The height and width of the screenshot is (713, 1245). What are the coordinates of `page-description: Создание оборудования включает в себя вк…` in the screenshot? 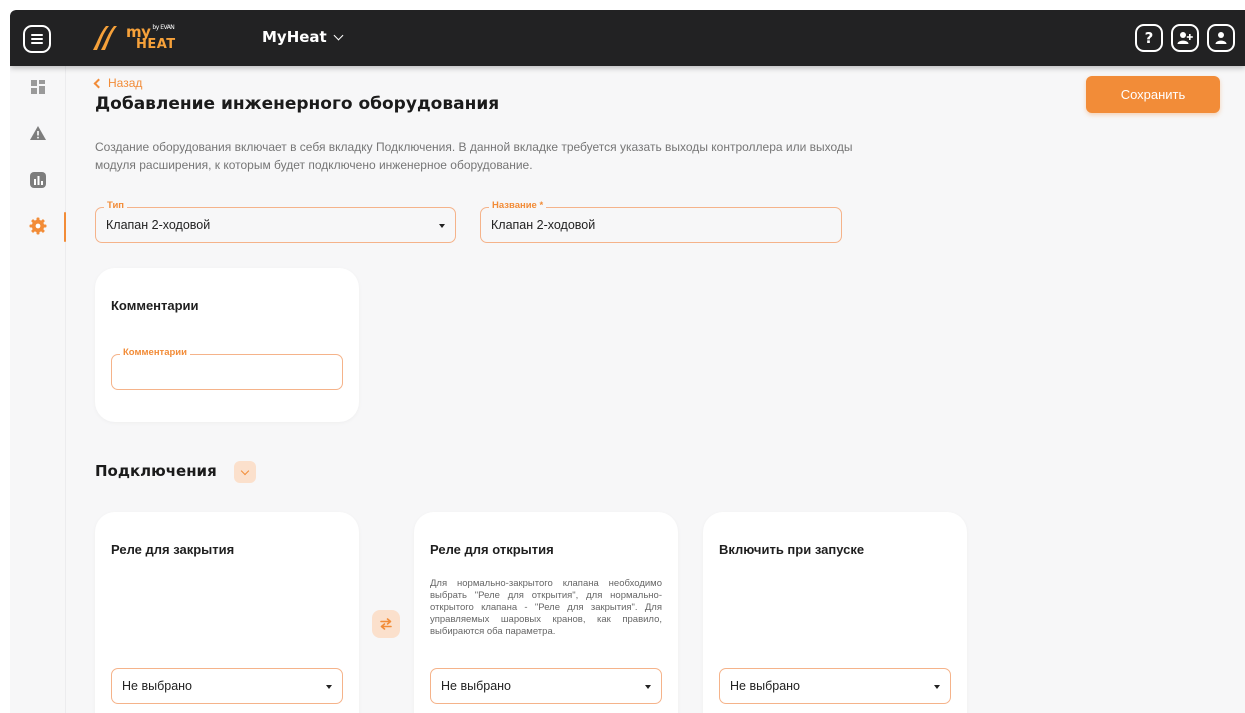 It's located at (474, 156).